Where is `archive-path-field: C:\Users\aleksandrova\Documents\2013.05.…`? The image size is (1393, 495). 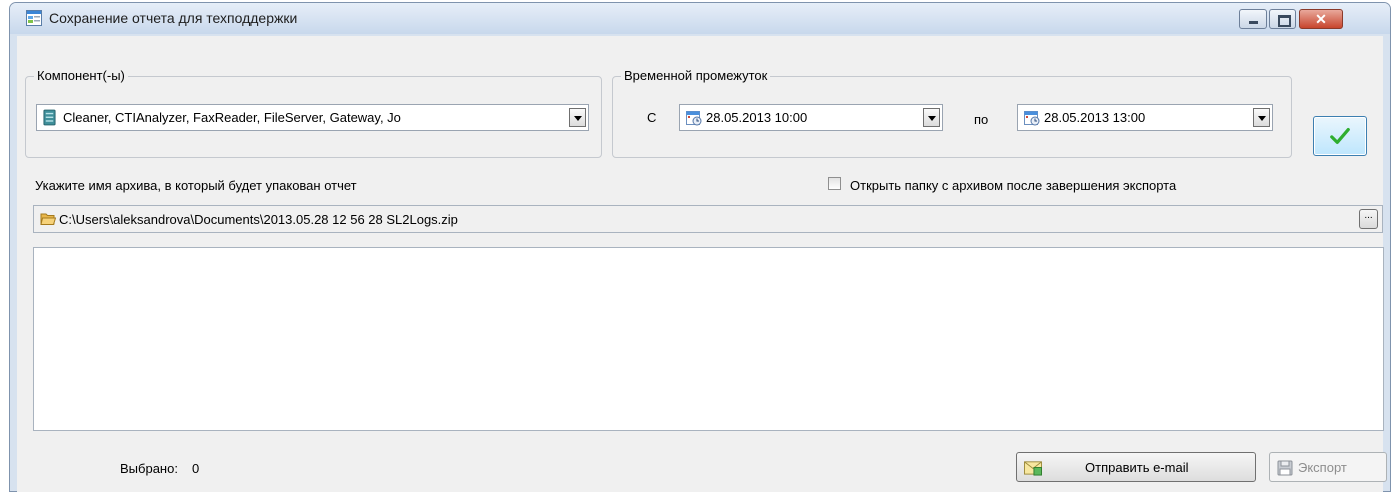
archive-path-field: C:\Users\aleksandrova\Documents\2013.05.… is located at coordinates (708, 219).